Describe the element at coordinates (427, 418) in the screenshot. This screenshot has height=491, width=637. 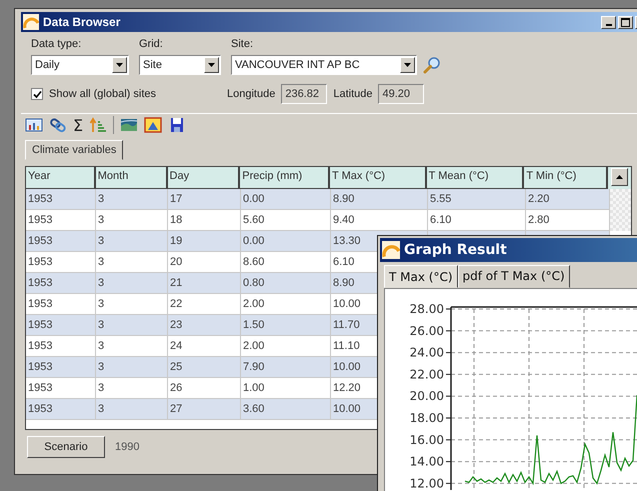
I see `y-axis-label: 18.00` at that location.